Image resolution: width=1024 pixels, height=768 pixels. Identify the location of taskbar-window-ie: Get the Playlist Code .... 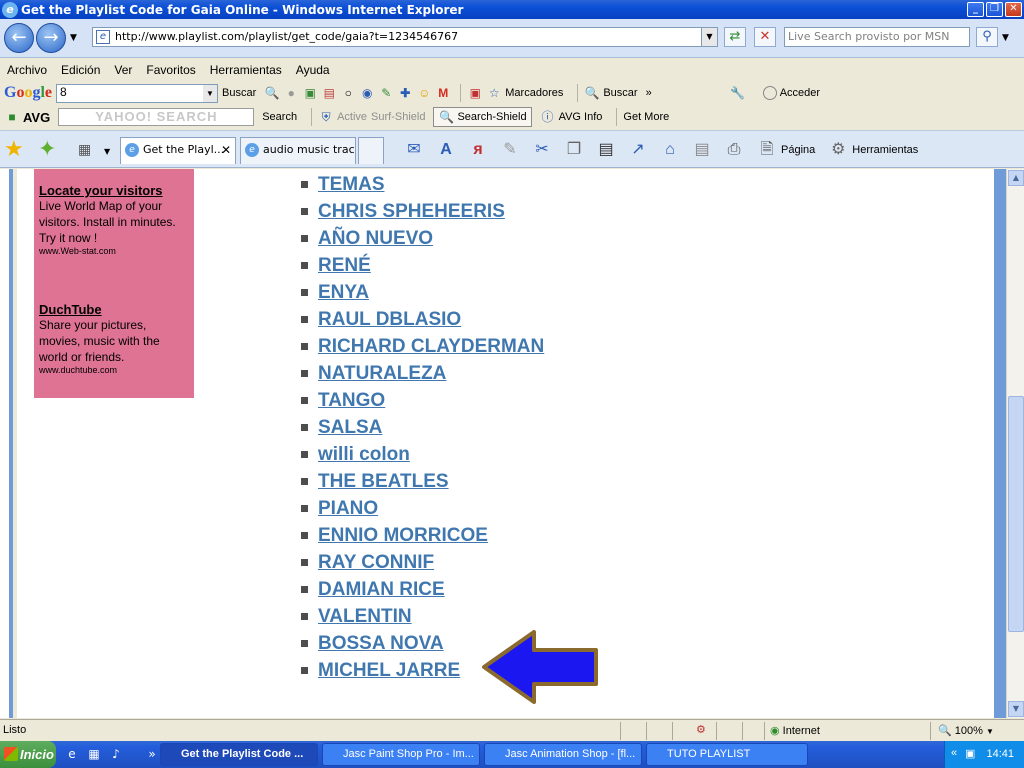
(239, 754).